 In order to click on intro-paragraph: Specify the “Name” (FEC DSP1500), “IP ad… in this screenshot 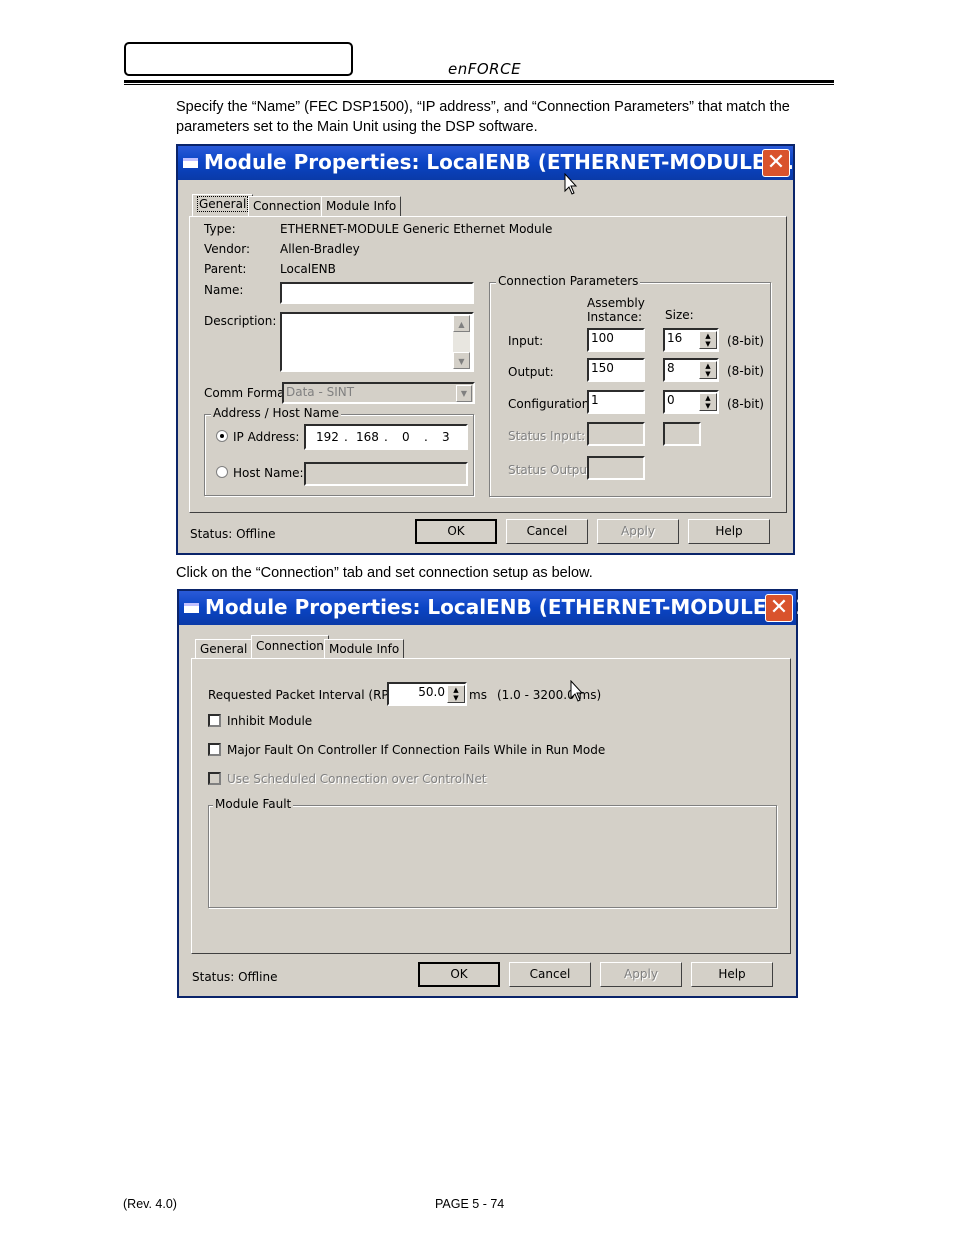, I will do `click(483, 117)`.